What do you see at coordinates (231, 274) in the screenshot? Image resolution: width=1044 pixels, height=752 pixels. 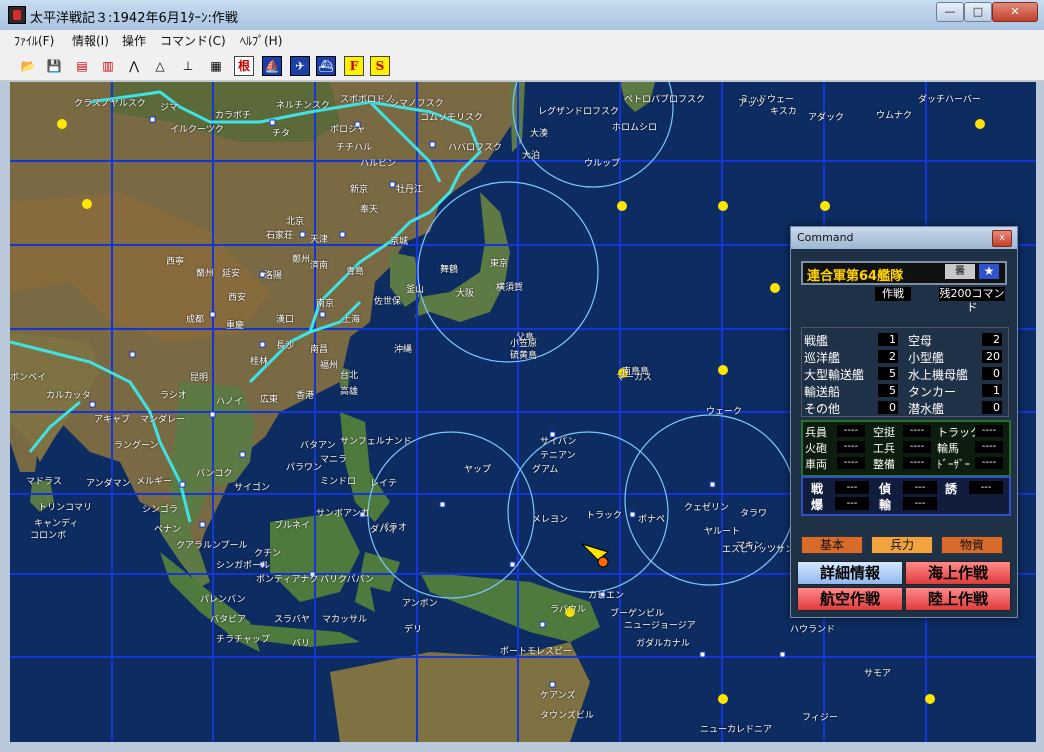 I see `map-label: 延安` at bounding box center [231, 274].